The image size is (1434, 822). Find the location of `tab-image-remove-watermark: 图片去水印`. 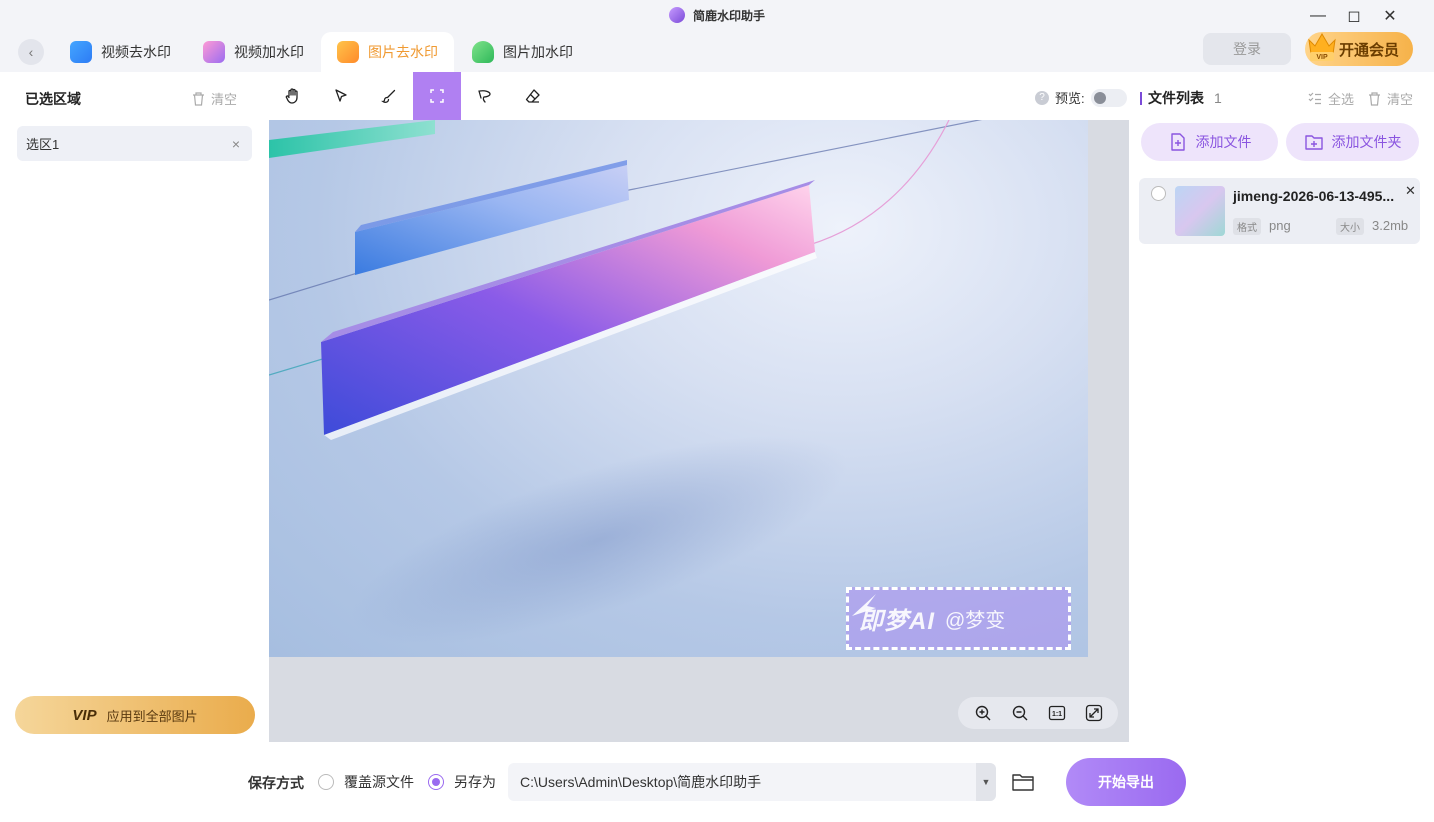

tab-image-remove-watermark: 图片去水印 is located at coordinates (387, 52).